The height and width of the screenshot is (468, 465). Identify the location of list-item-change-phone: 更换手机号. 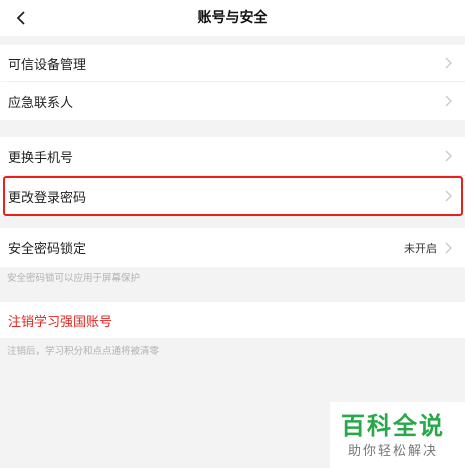
(232, 156).